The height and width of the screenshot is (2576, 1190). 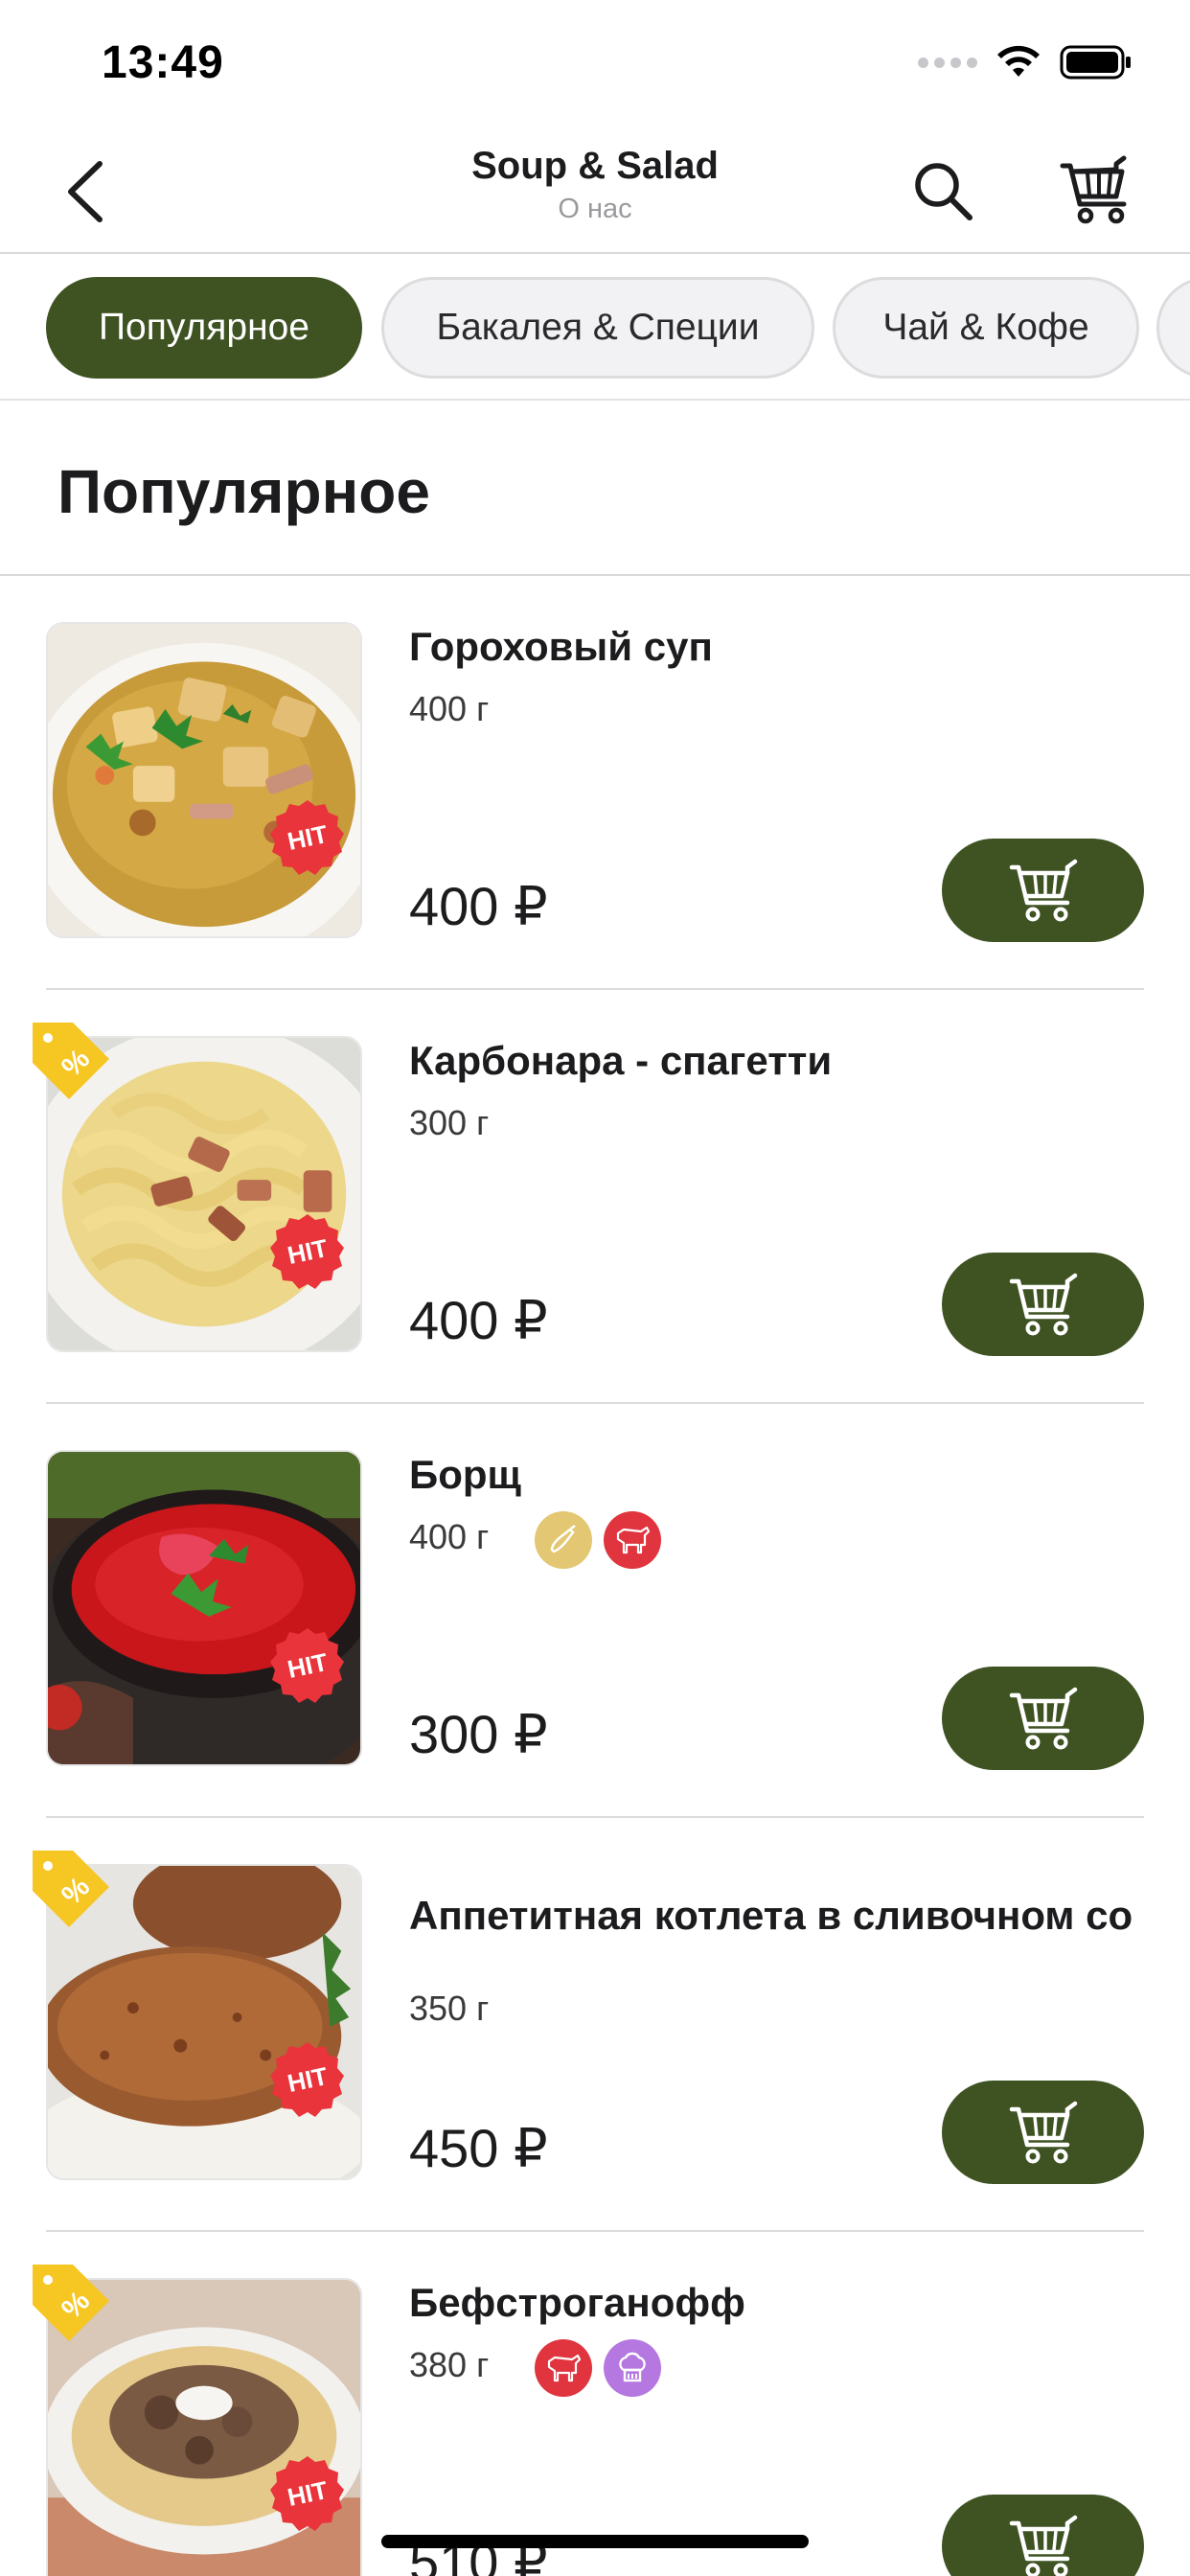 What do you see at coordinates (563, 1540) in the screenshot?
I see `chili-pepper-icon` at bounding box center [563, 1540].